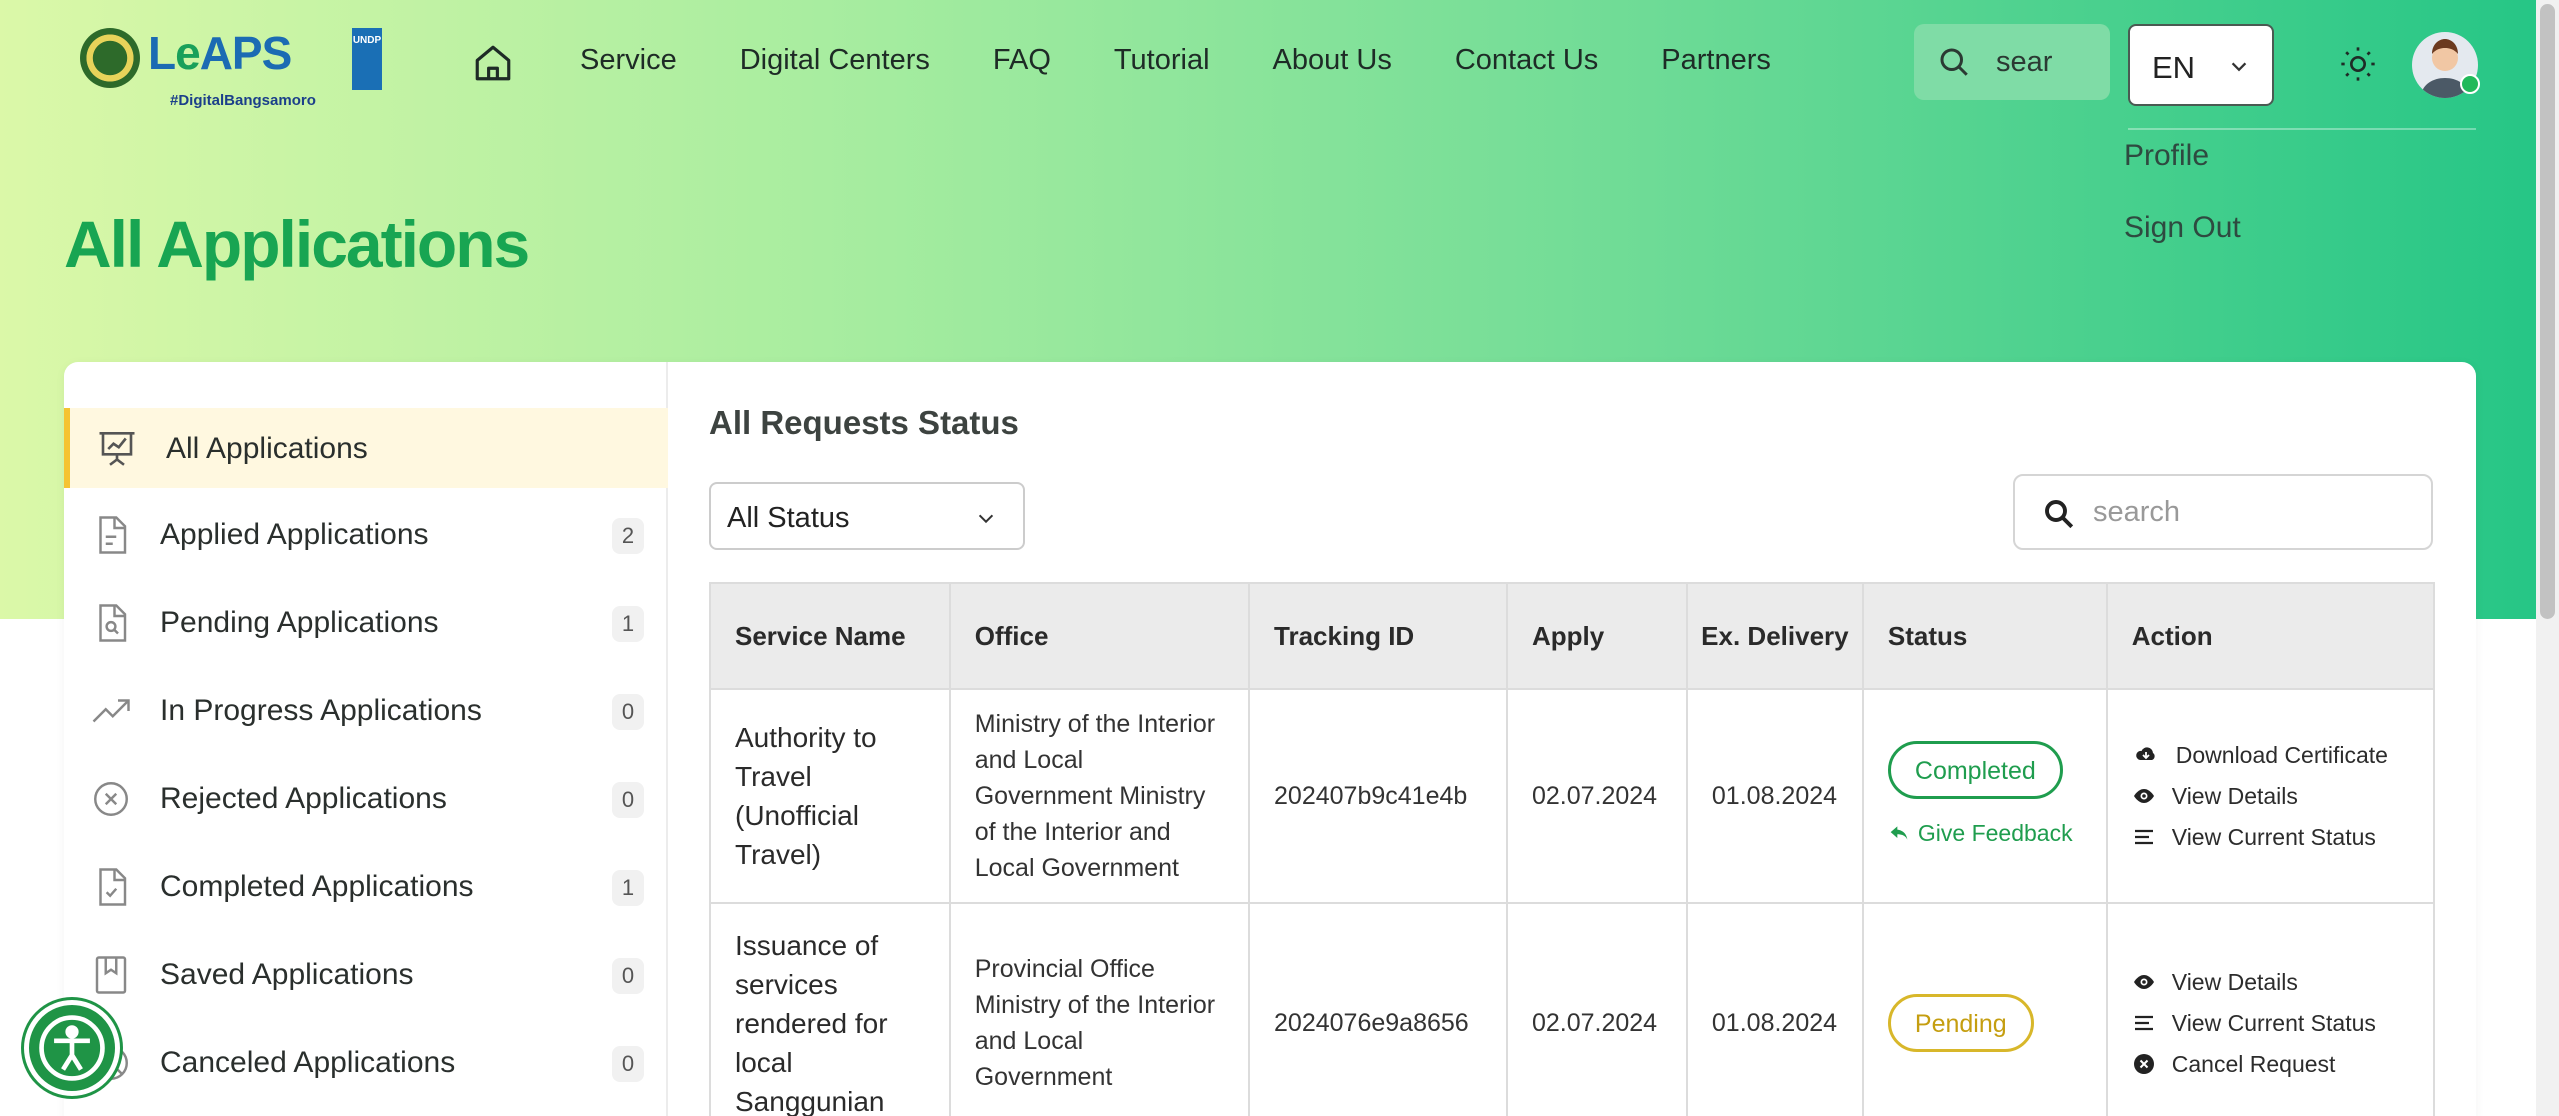 Image resolution: width=2559 pixels, height=1116 pixels. I want to click on home-icon, so click(493, 63).